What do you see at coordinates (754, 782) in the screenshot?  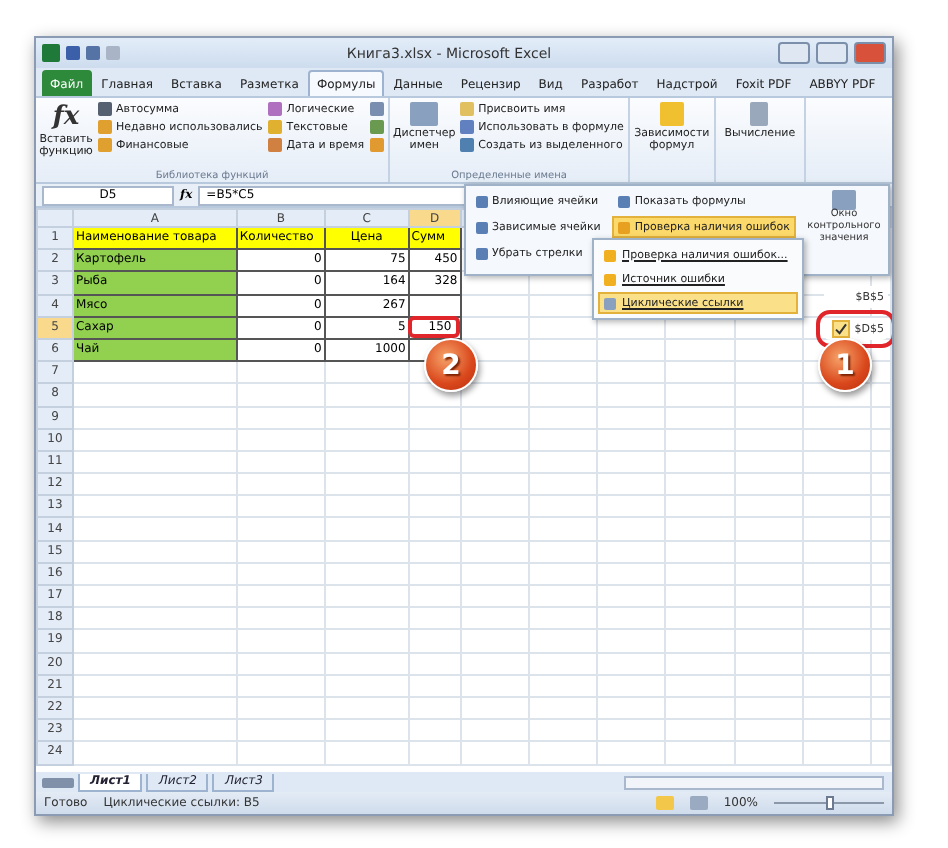 I see `horizontal-scrollbar` at bounding box center [754, 782].